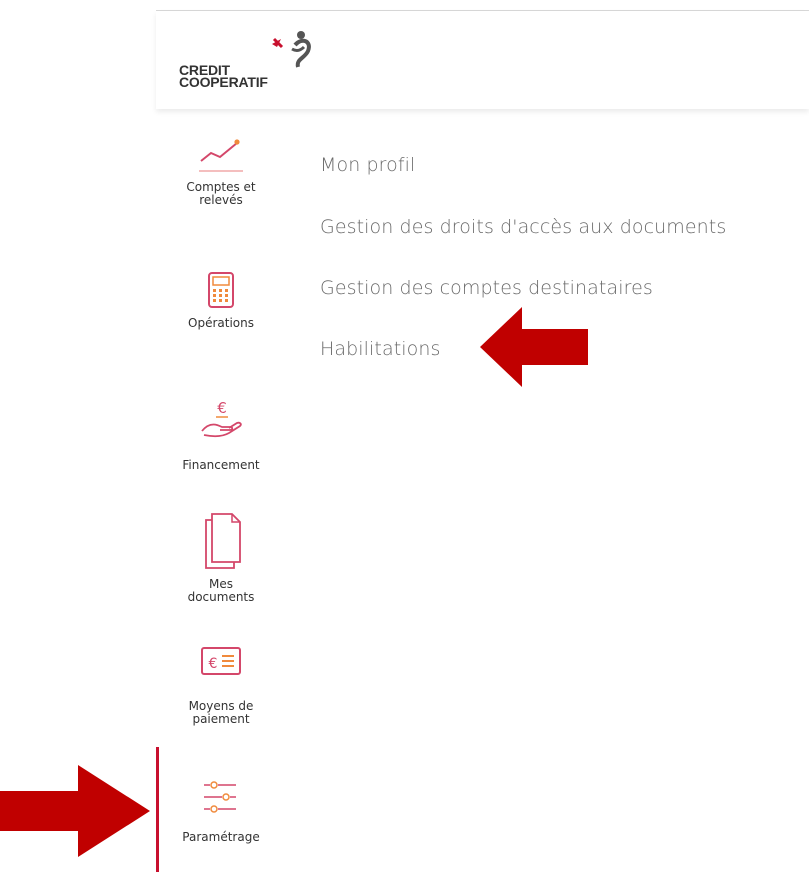 The width and height of the screenshot is (809, 872). I want to click on sidebar-item-label: Financement, so click(221, 465).